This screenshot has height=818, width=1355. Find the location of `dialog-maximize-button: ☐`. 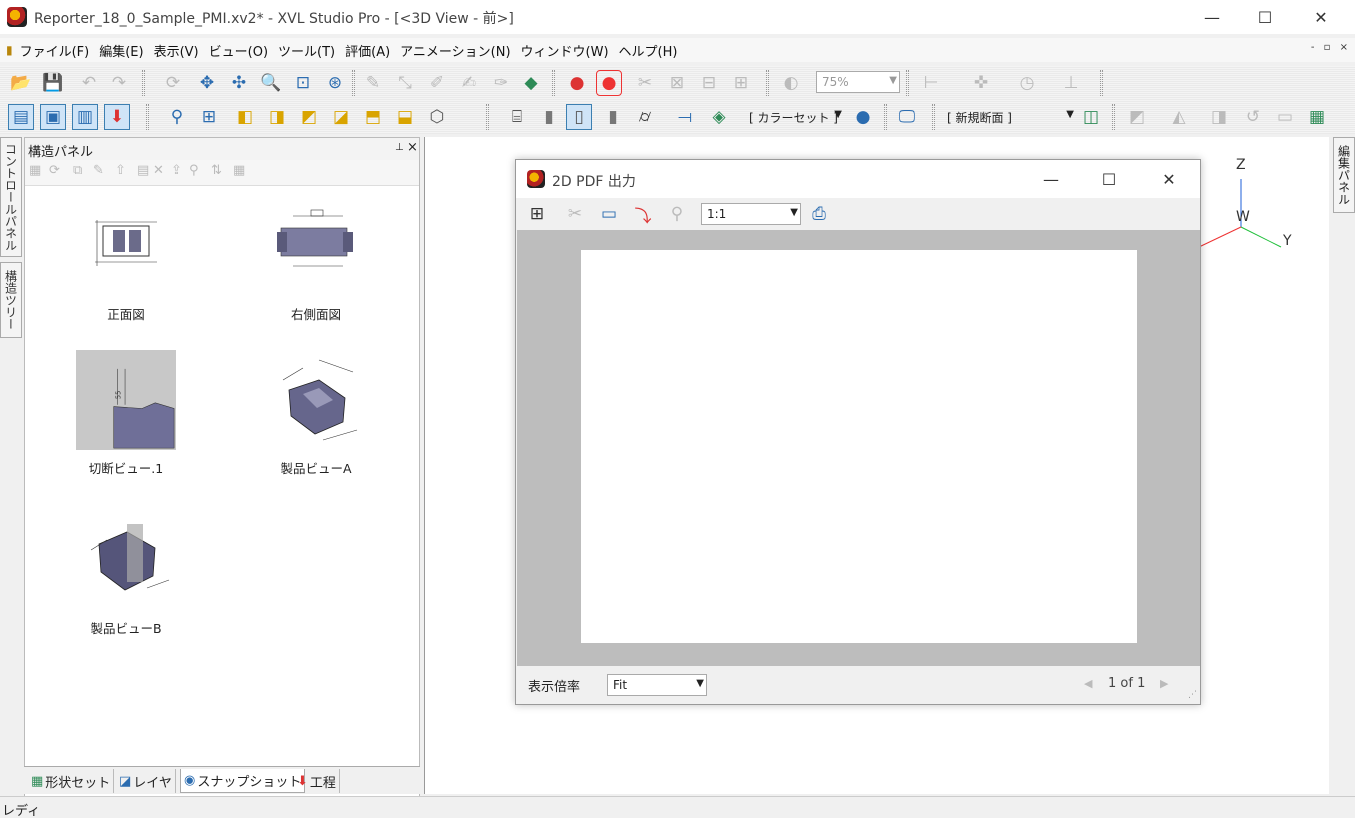

dialog-maximize-button: ☐ is located at coordinates (1109, 179).